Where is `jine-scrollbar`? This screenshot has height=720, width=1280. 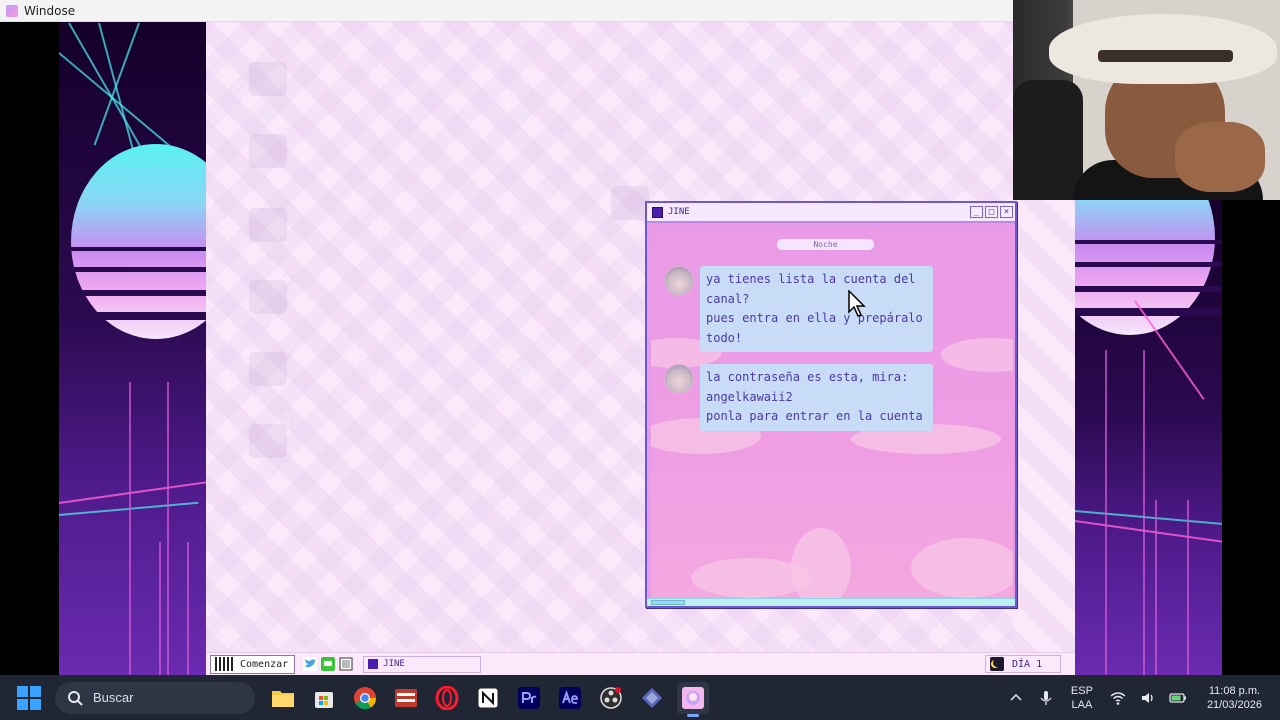 jine-scrollbar is located at coordinates (831, 602).